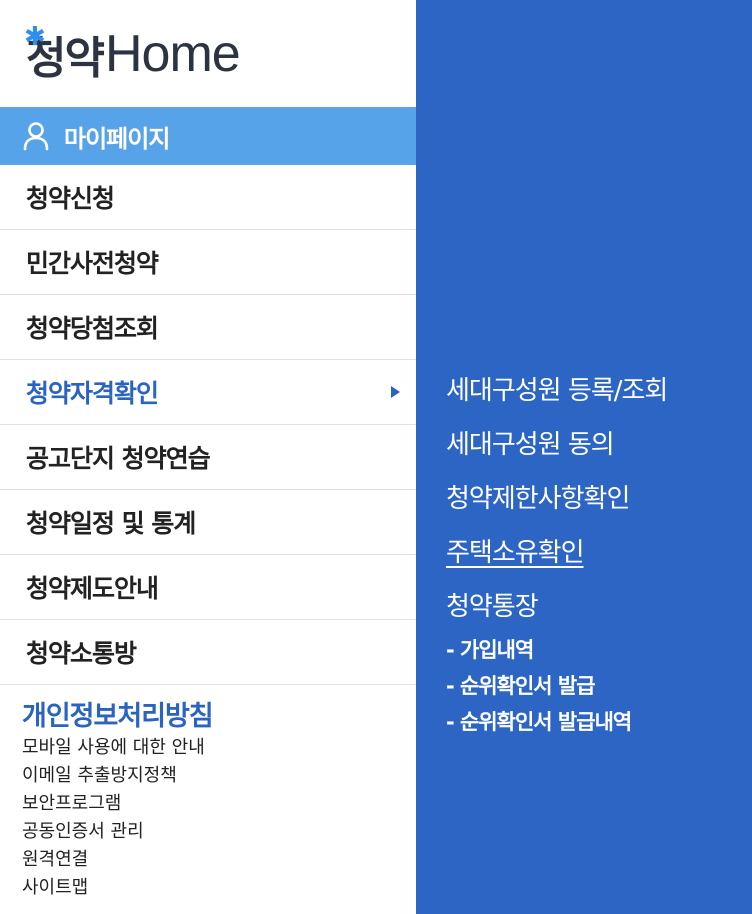  Describe the element at coordinates (208, 136) in the screenshot. I see `mypage-button: 마이페이지` at that location.